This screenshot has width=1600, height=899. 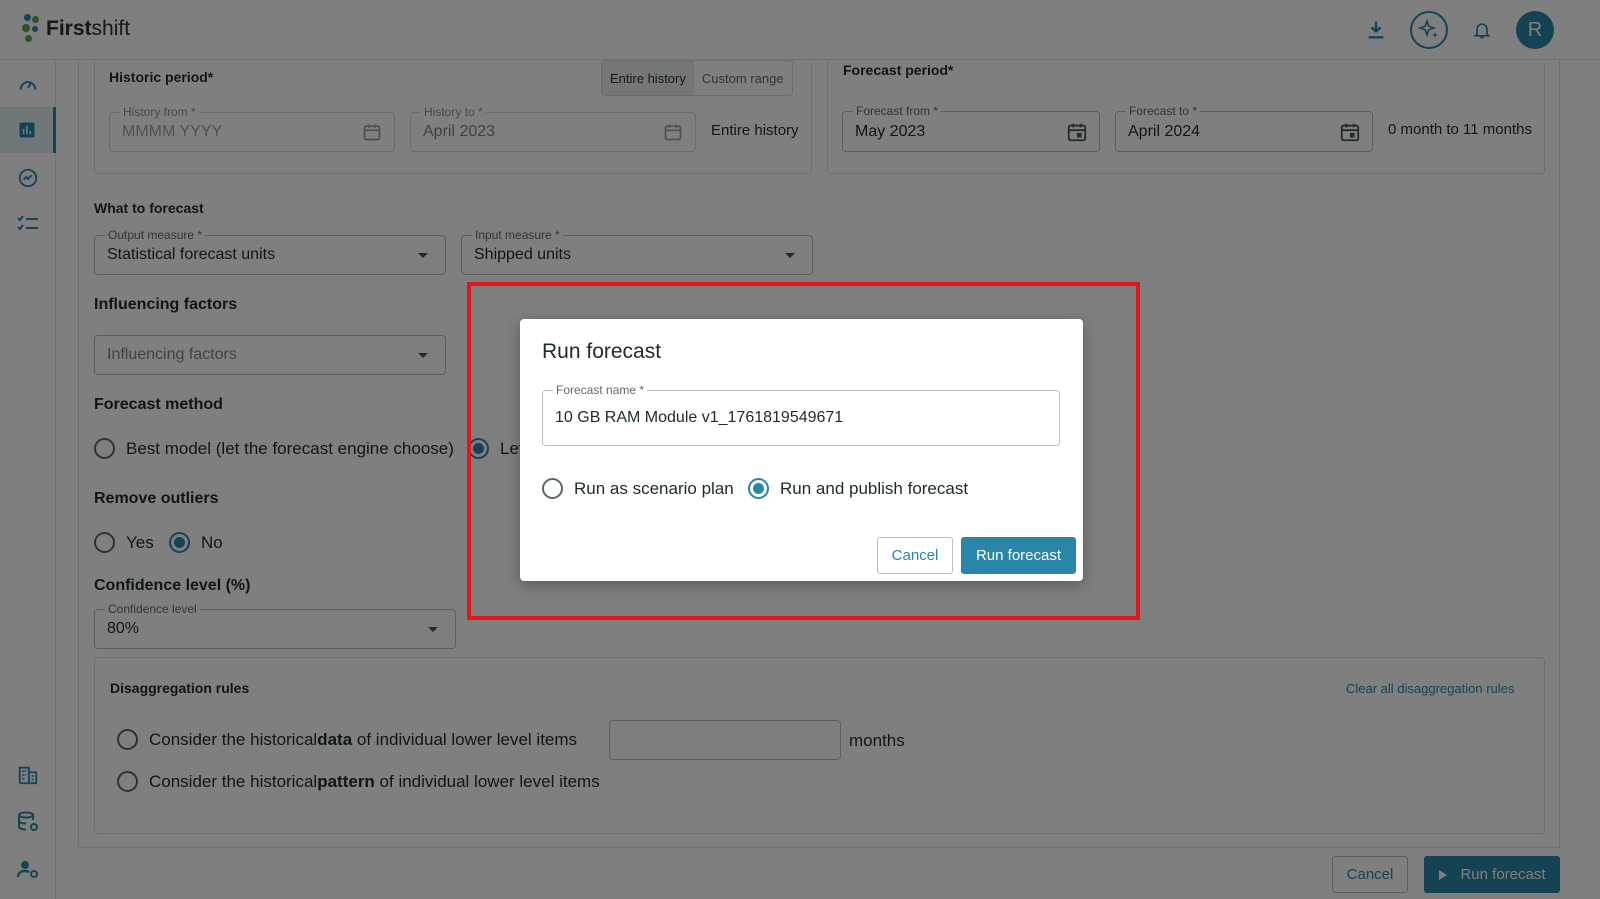 What do you see at coordinates (602, 351) in the screenshot?
I see `dialog-title: Run forecast` at bounding box center [602, 351].